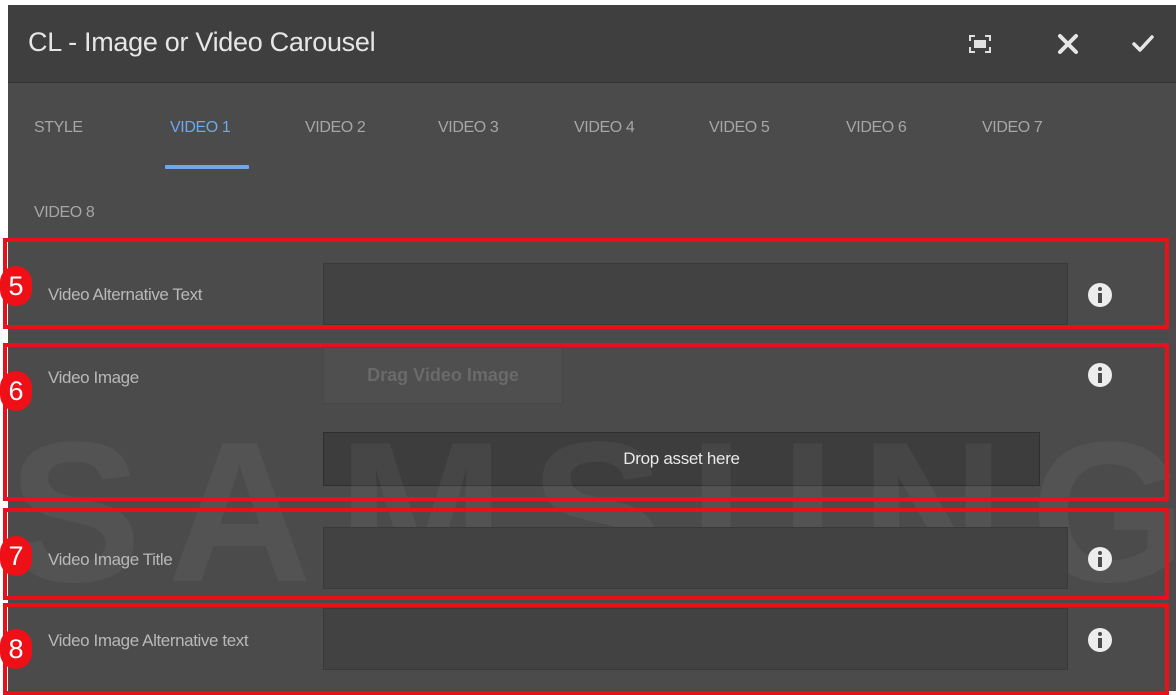  What do you see at coordinates (110, 559) in the screenshot?
I see `video-image-title-label: Video Image Title` at bounding box center [110, 559].